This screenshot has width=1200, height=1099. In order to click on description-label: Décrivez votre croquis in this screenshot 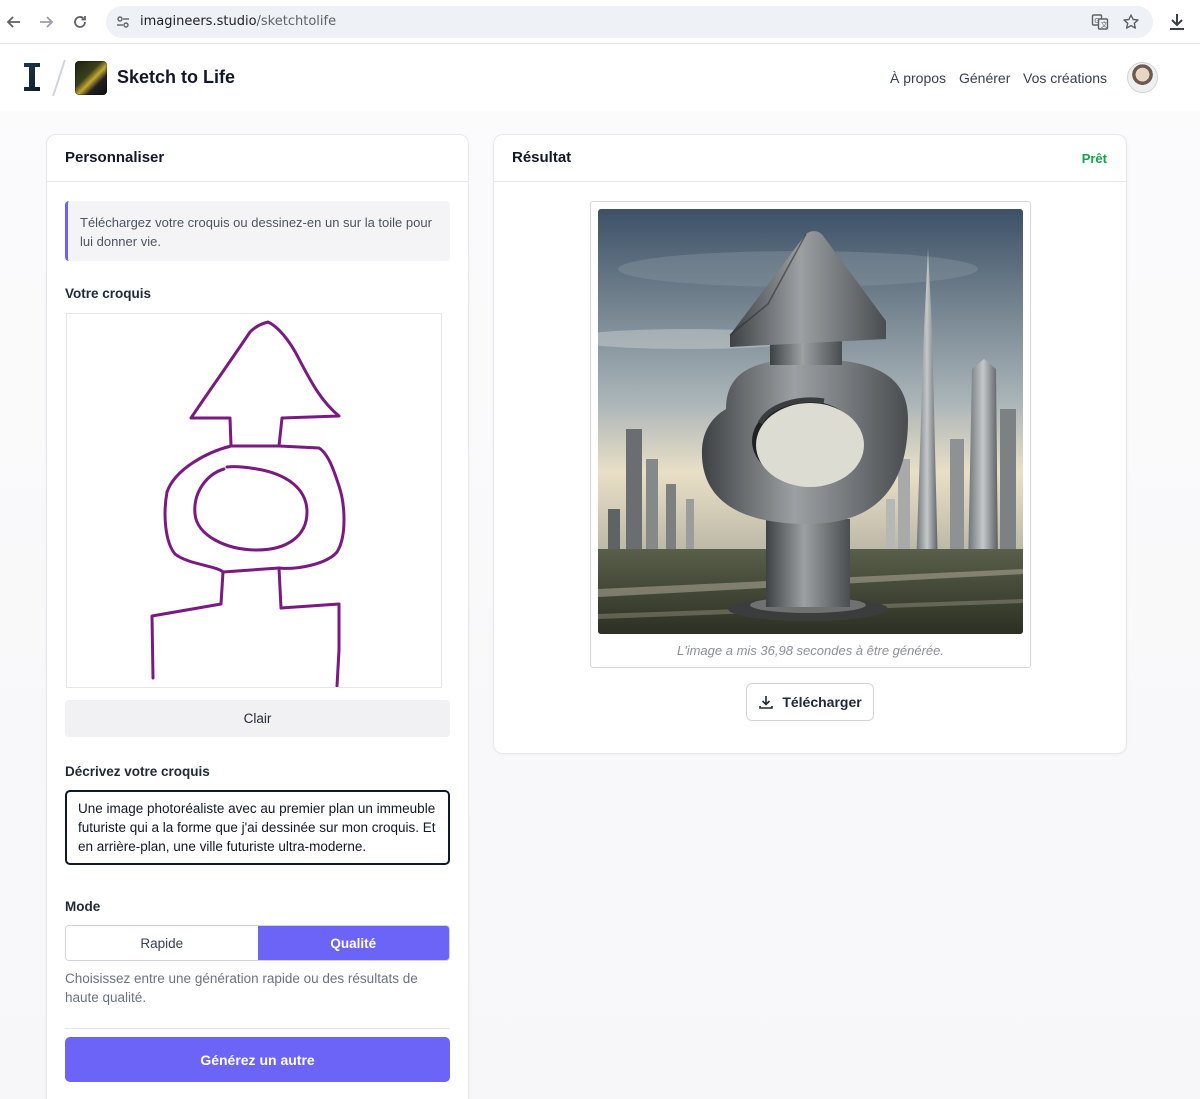, I will do `click(137, 771)`.